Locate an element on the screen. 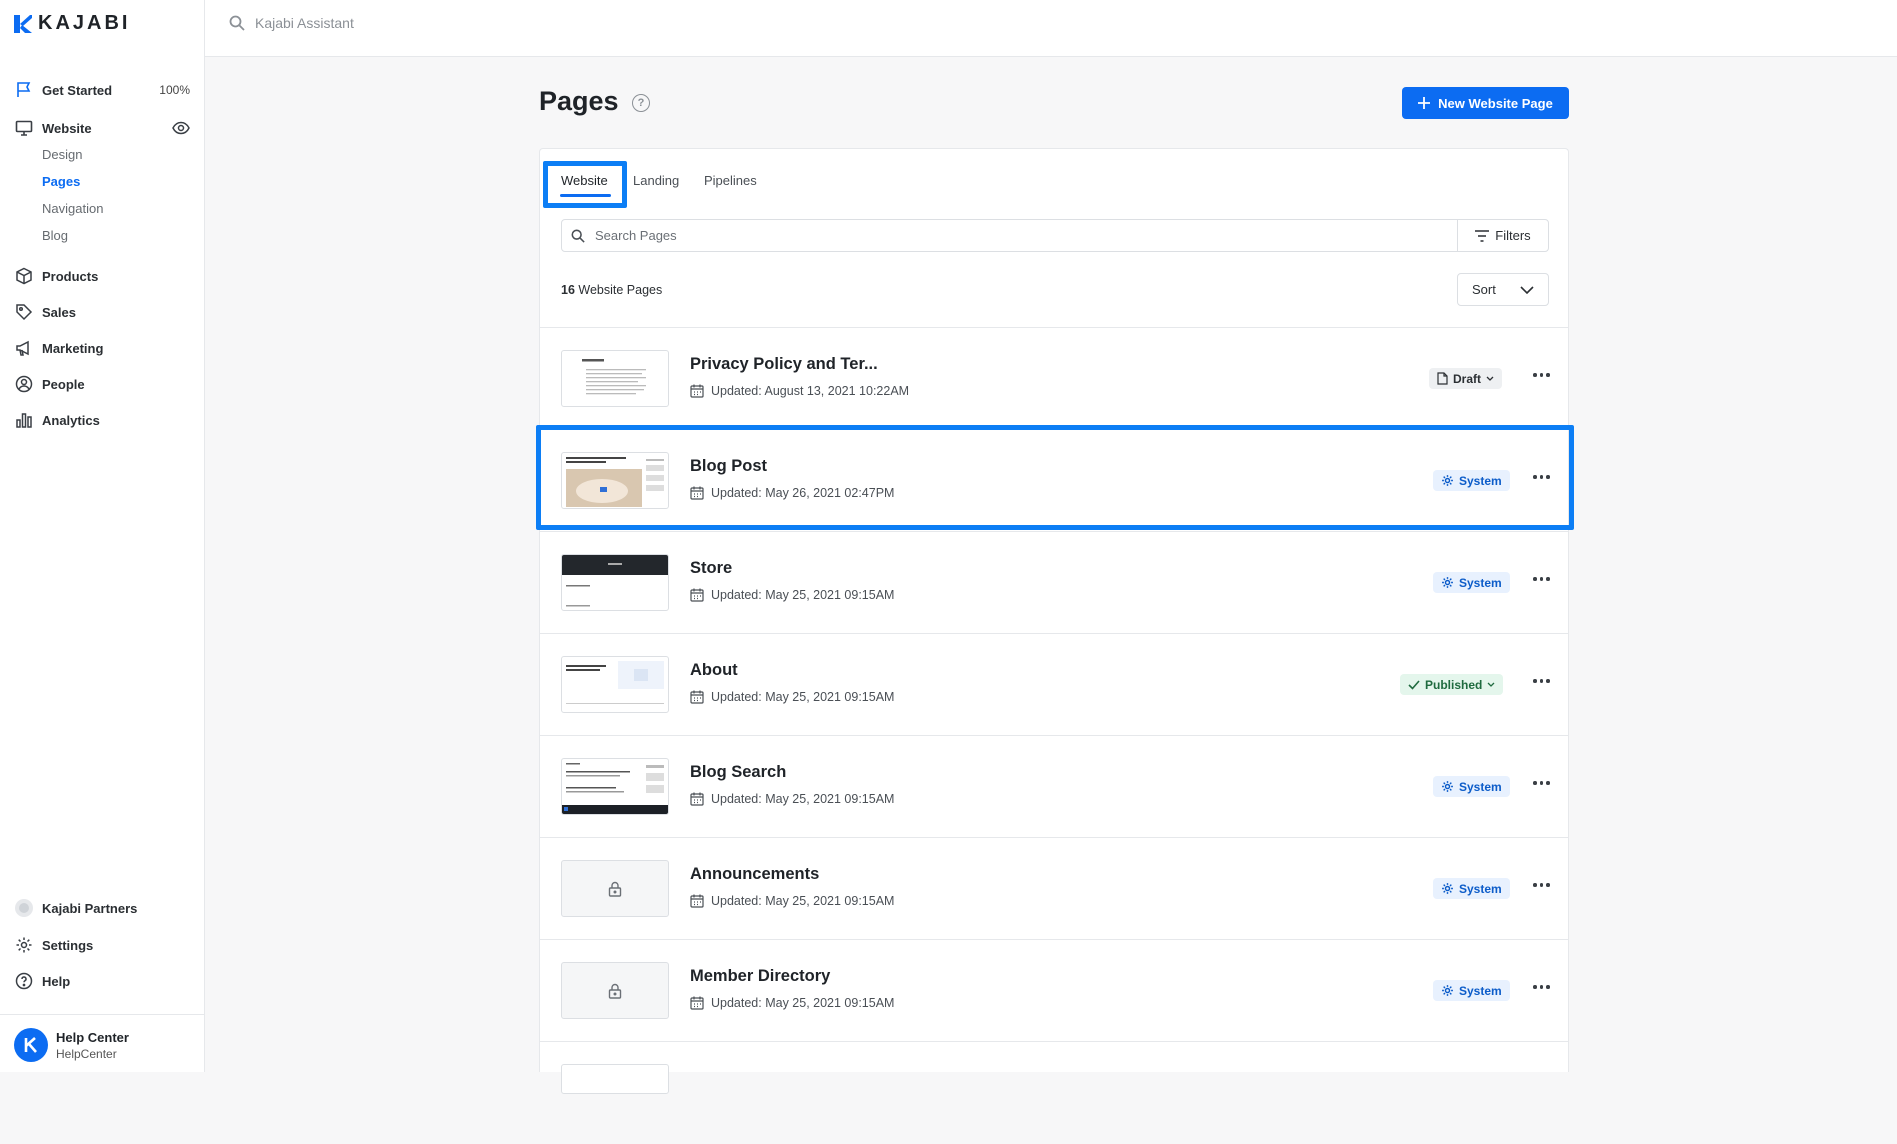 The image size is (1897, 1144). kajabi-assistant-search: Kajabi Assistant is located at coordinates (291, 23).